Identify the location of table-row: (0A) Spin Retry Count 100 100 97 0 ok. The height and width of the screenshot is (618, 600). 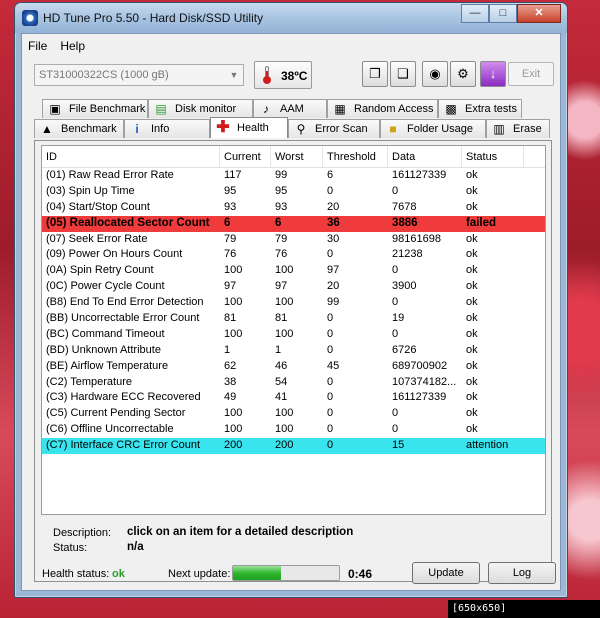
(293, 271).